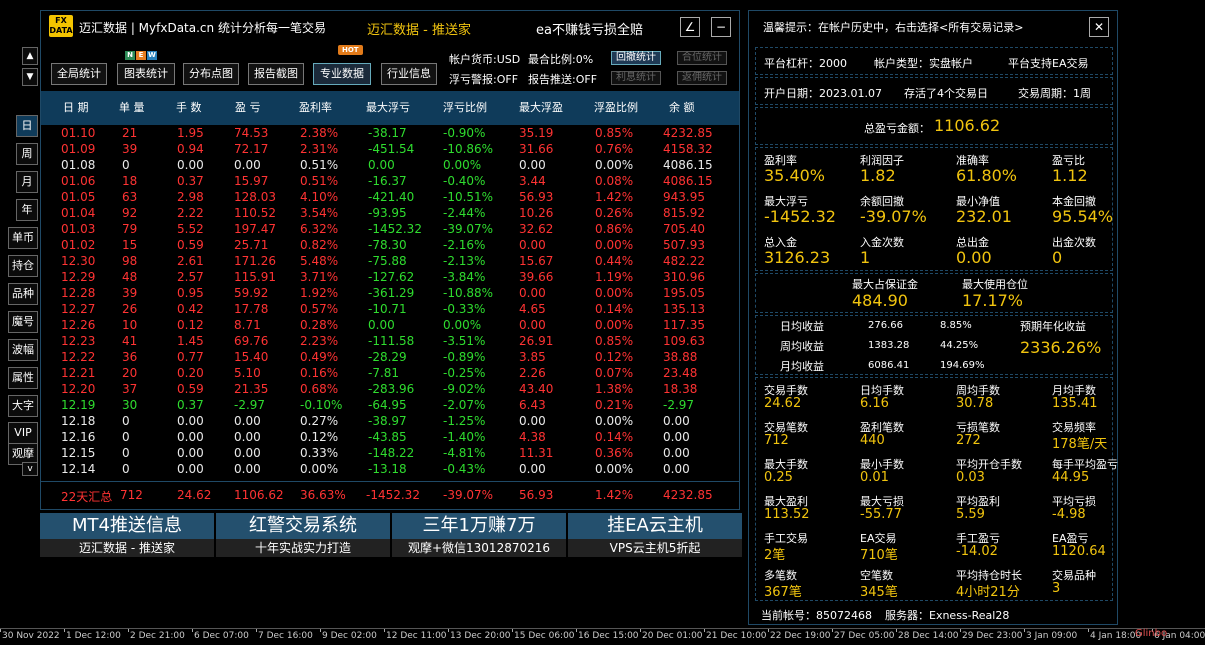  Describe the element at coordinates (409, 74) in the screenshot. I see `industry-info-button: 行业信息` at that location.